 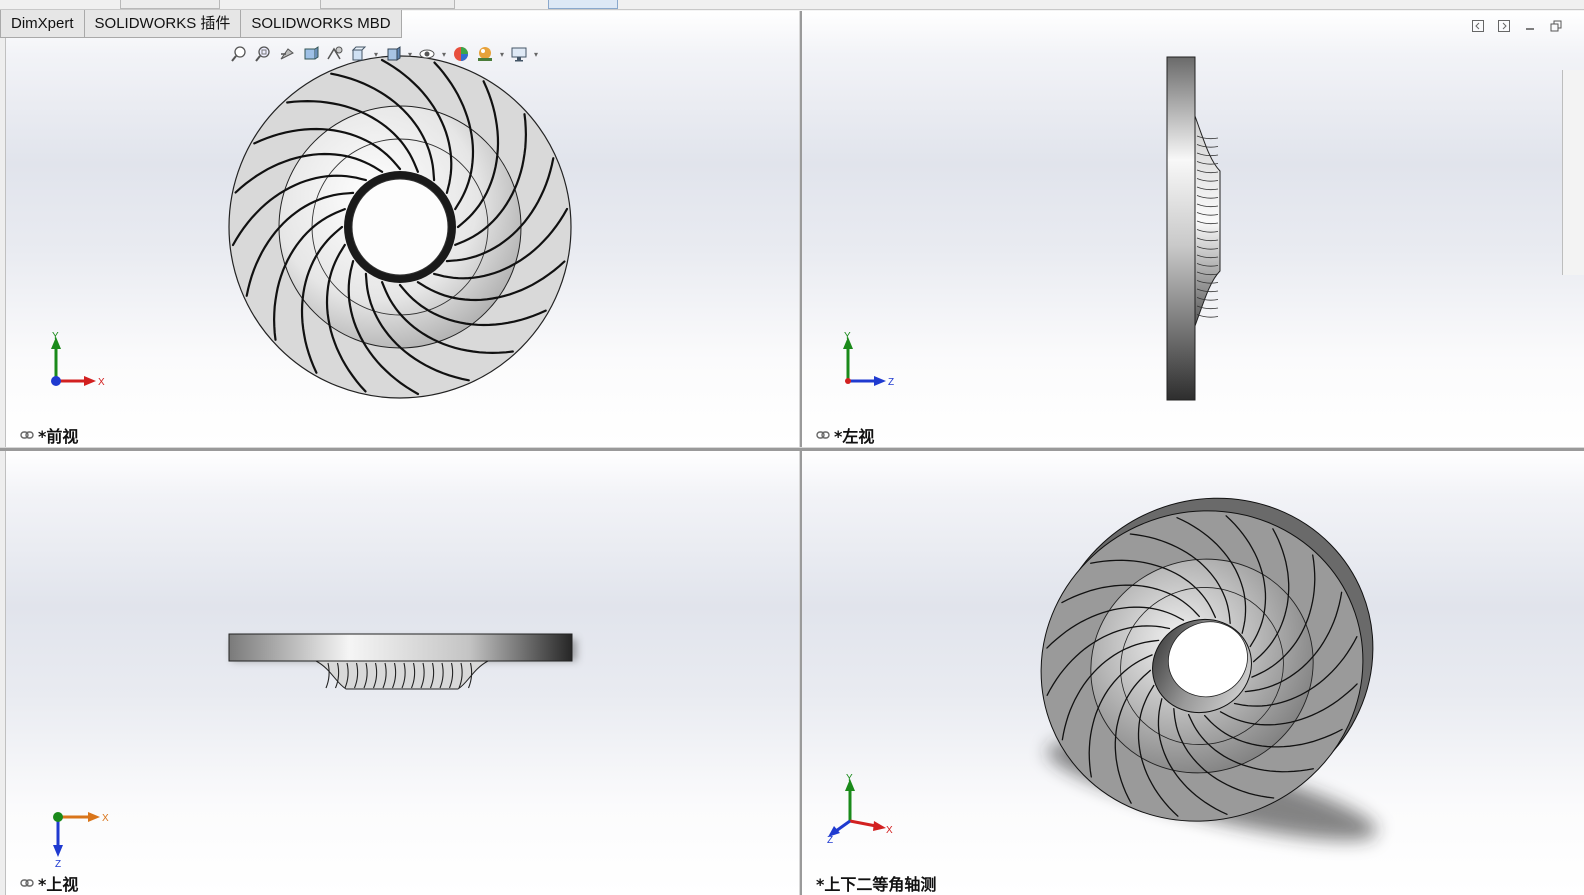 I want to click on zoom-to-fit-icon, so click(x=239, y=54).